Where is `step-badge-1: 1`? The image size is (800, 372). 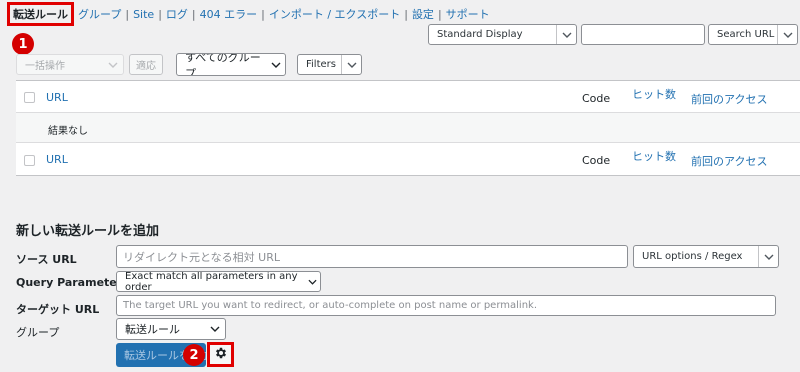 step-badge-1: 1 is located at coordinates (23, 44).